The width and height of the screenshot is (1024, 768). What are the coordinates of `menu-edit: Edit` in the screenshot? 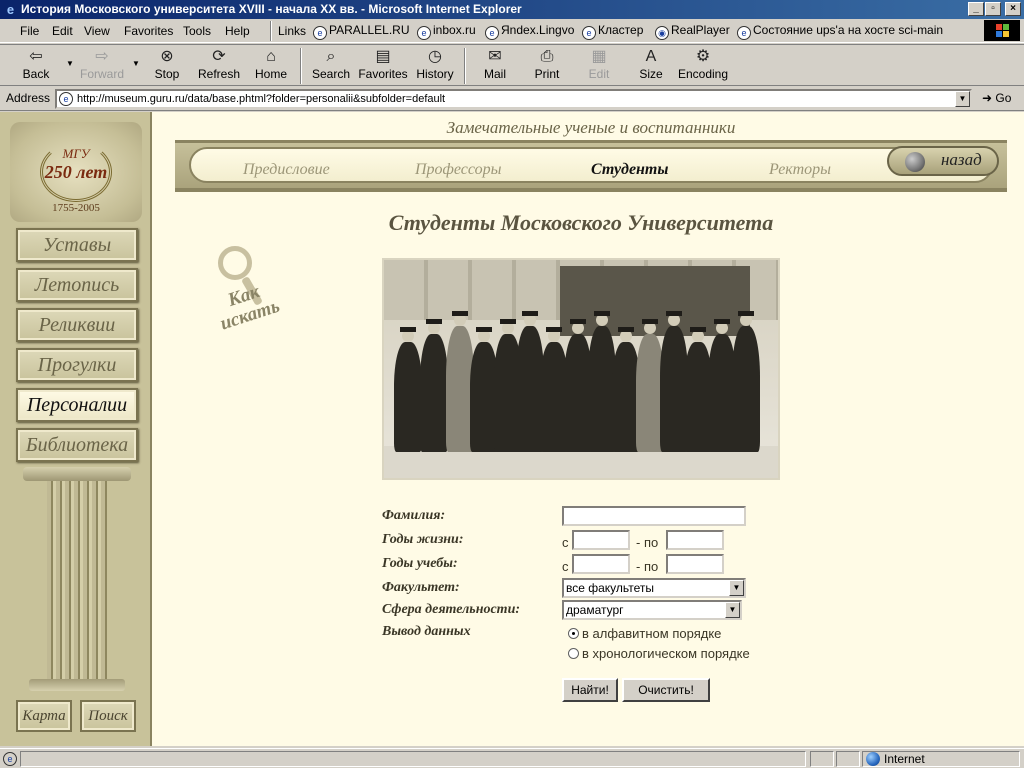 It's located at (62, 31).